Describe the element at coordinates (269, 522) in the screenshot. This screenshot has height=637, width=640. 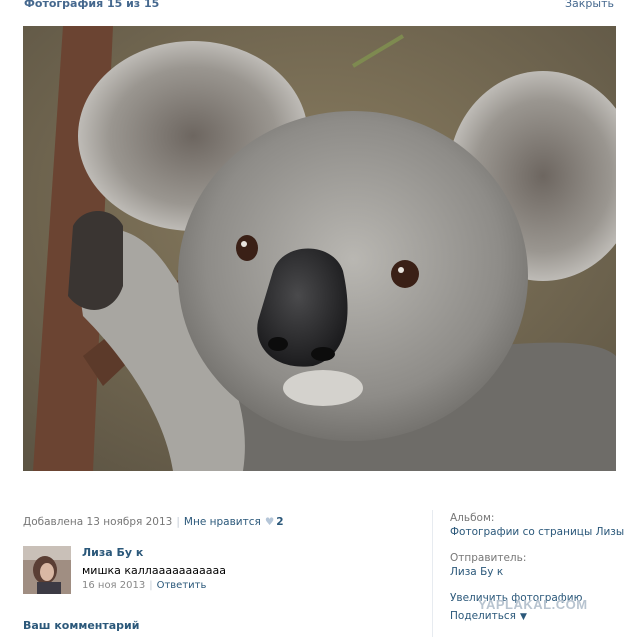
I see `heart-icon: ♥` at that location.